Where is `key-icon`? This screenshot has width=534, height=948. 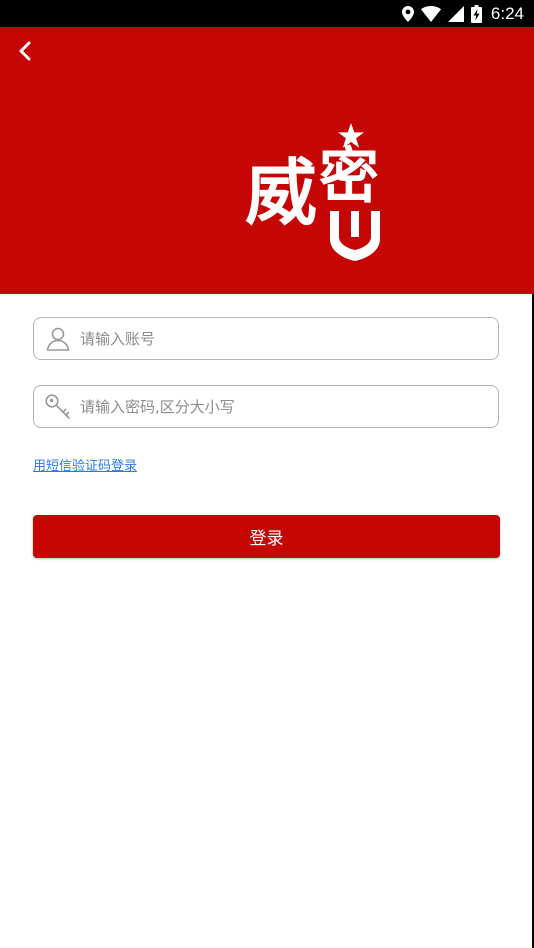
key-icon is located at coordinates (58, 407).